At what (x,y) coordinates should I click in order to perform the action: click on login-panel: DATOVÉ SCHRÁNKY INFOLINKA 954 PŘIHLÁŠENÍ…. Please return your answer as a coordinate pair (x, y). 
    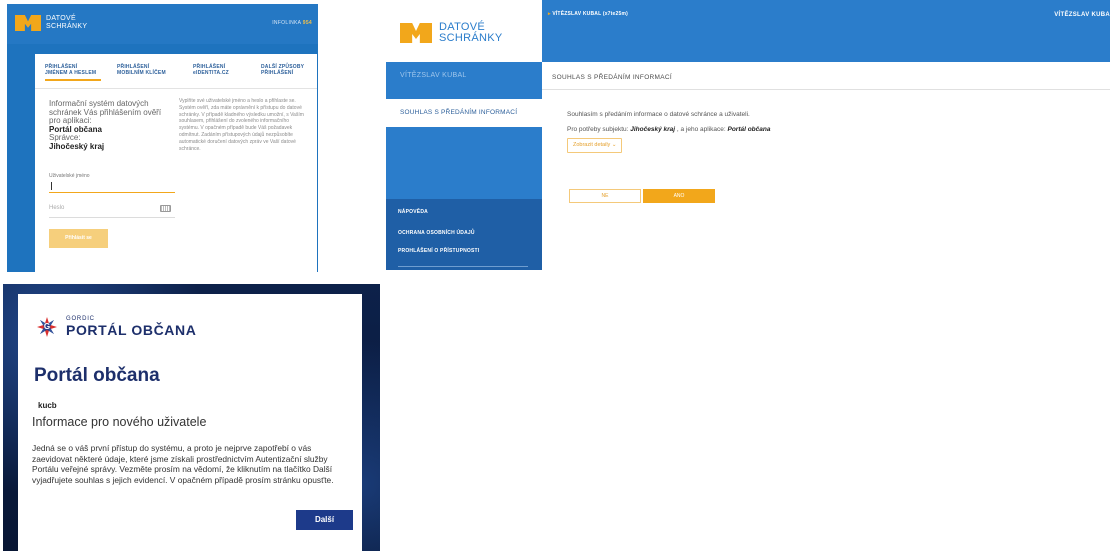
    Looking at the image, I should click on (162, 138).